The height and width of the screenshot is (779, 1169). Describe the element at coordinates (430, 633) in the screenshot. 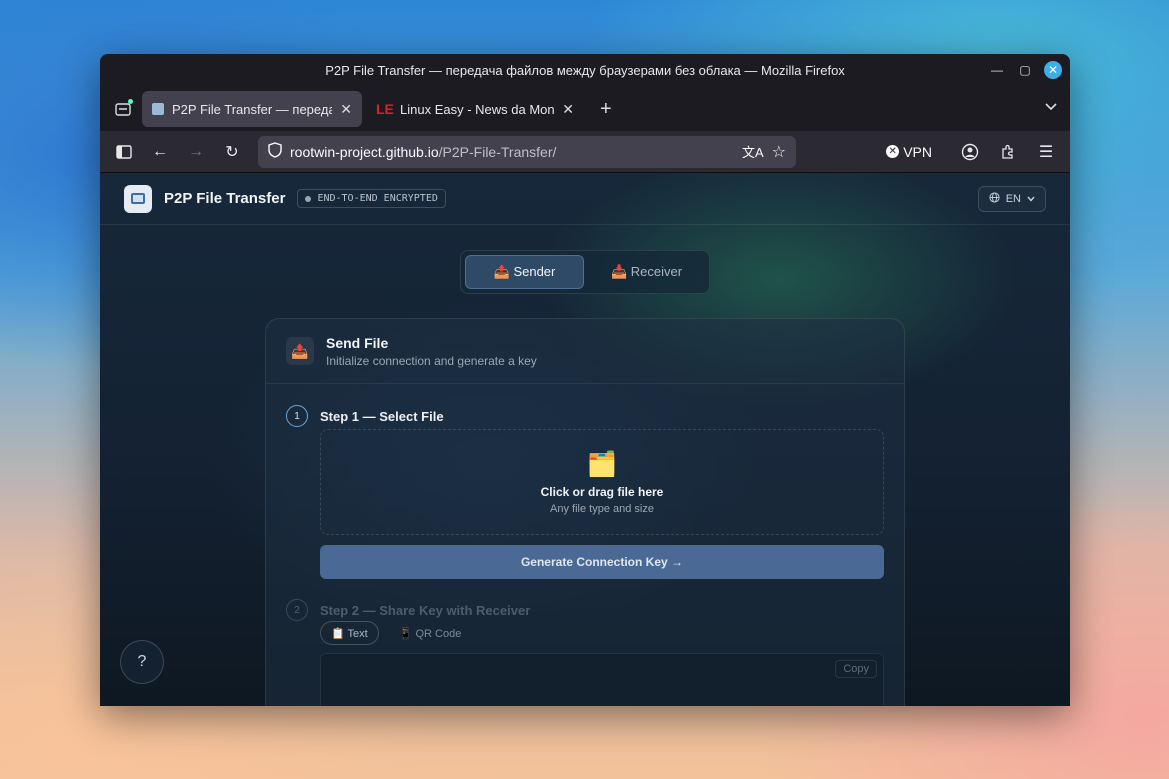

I see `qr-mode-tab: 📱 QR Code` at that location.